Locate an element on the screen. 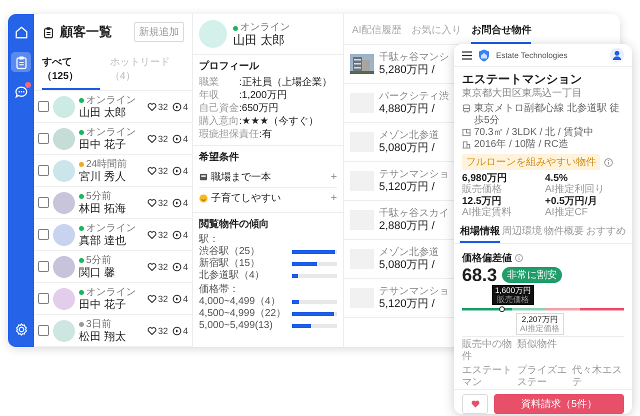 This screenshot has width=640, height=416. customer-row: 24時間前 宮川 秀人 32 4 is located at coordinates (113, 171).